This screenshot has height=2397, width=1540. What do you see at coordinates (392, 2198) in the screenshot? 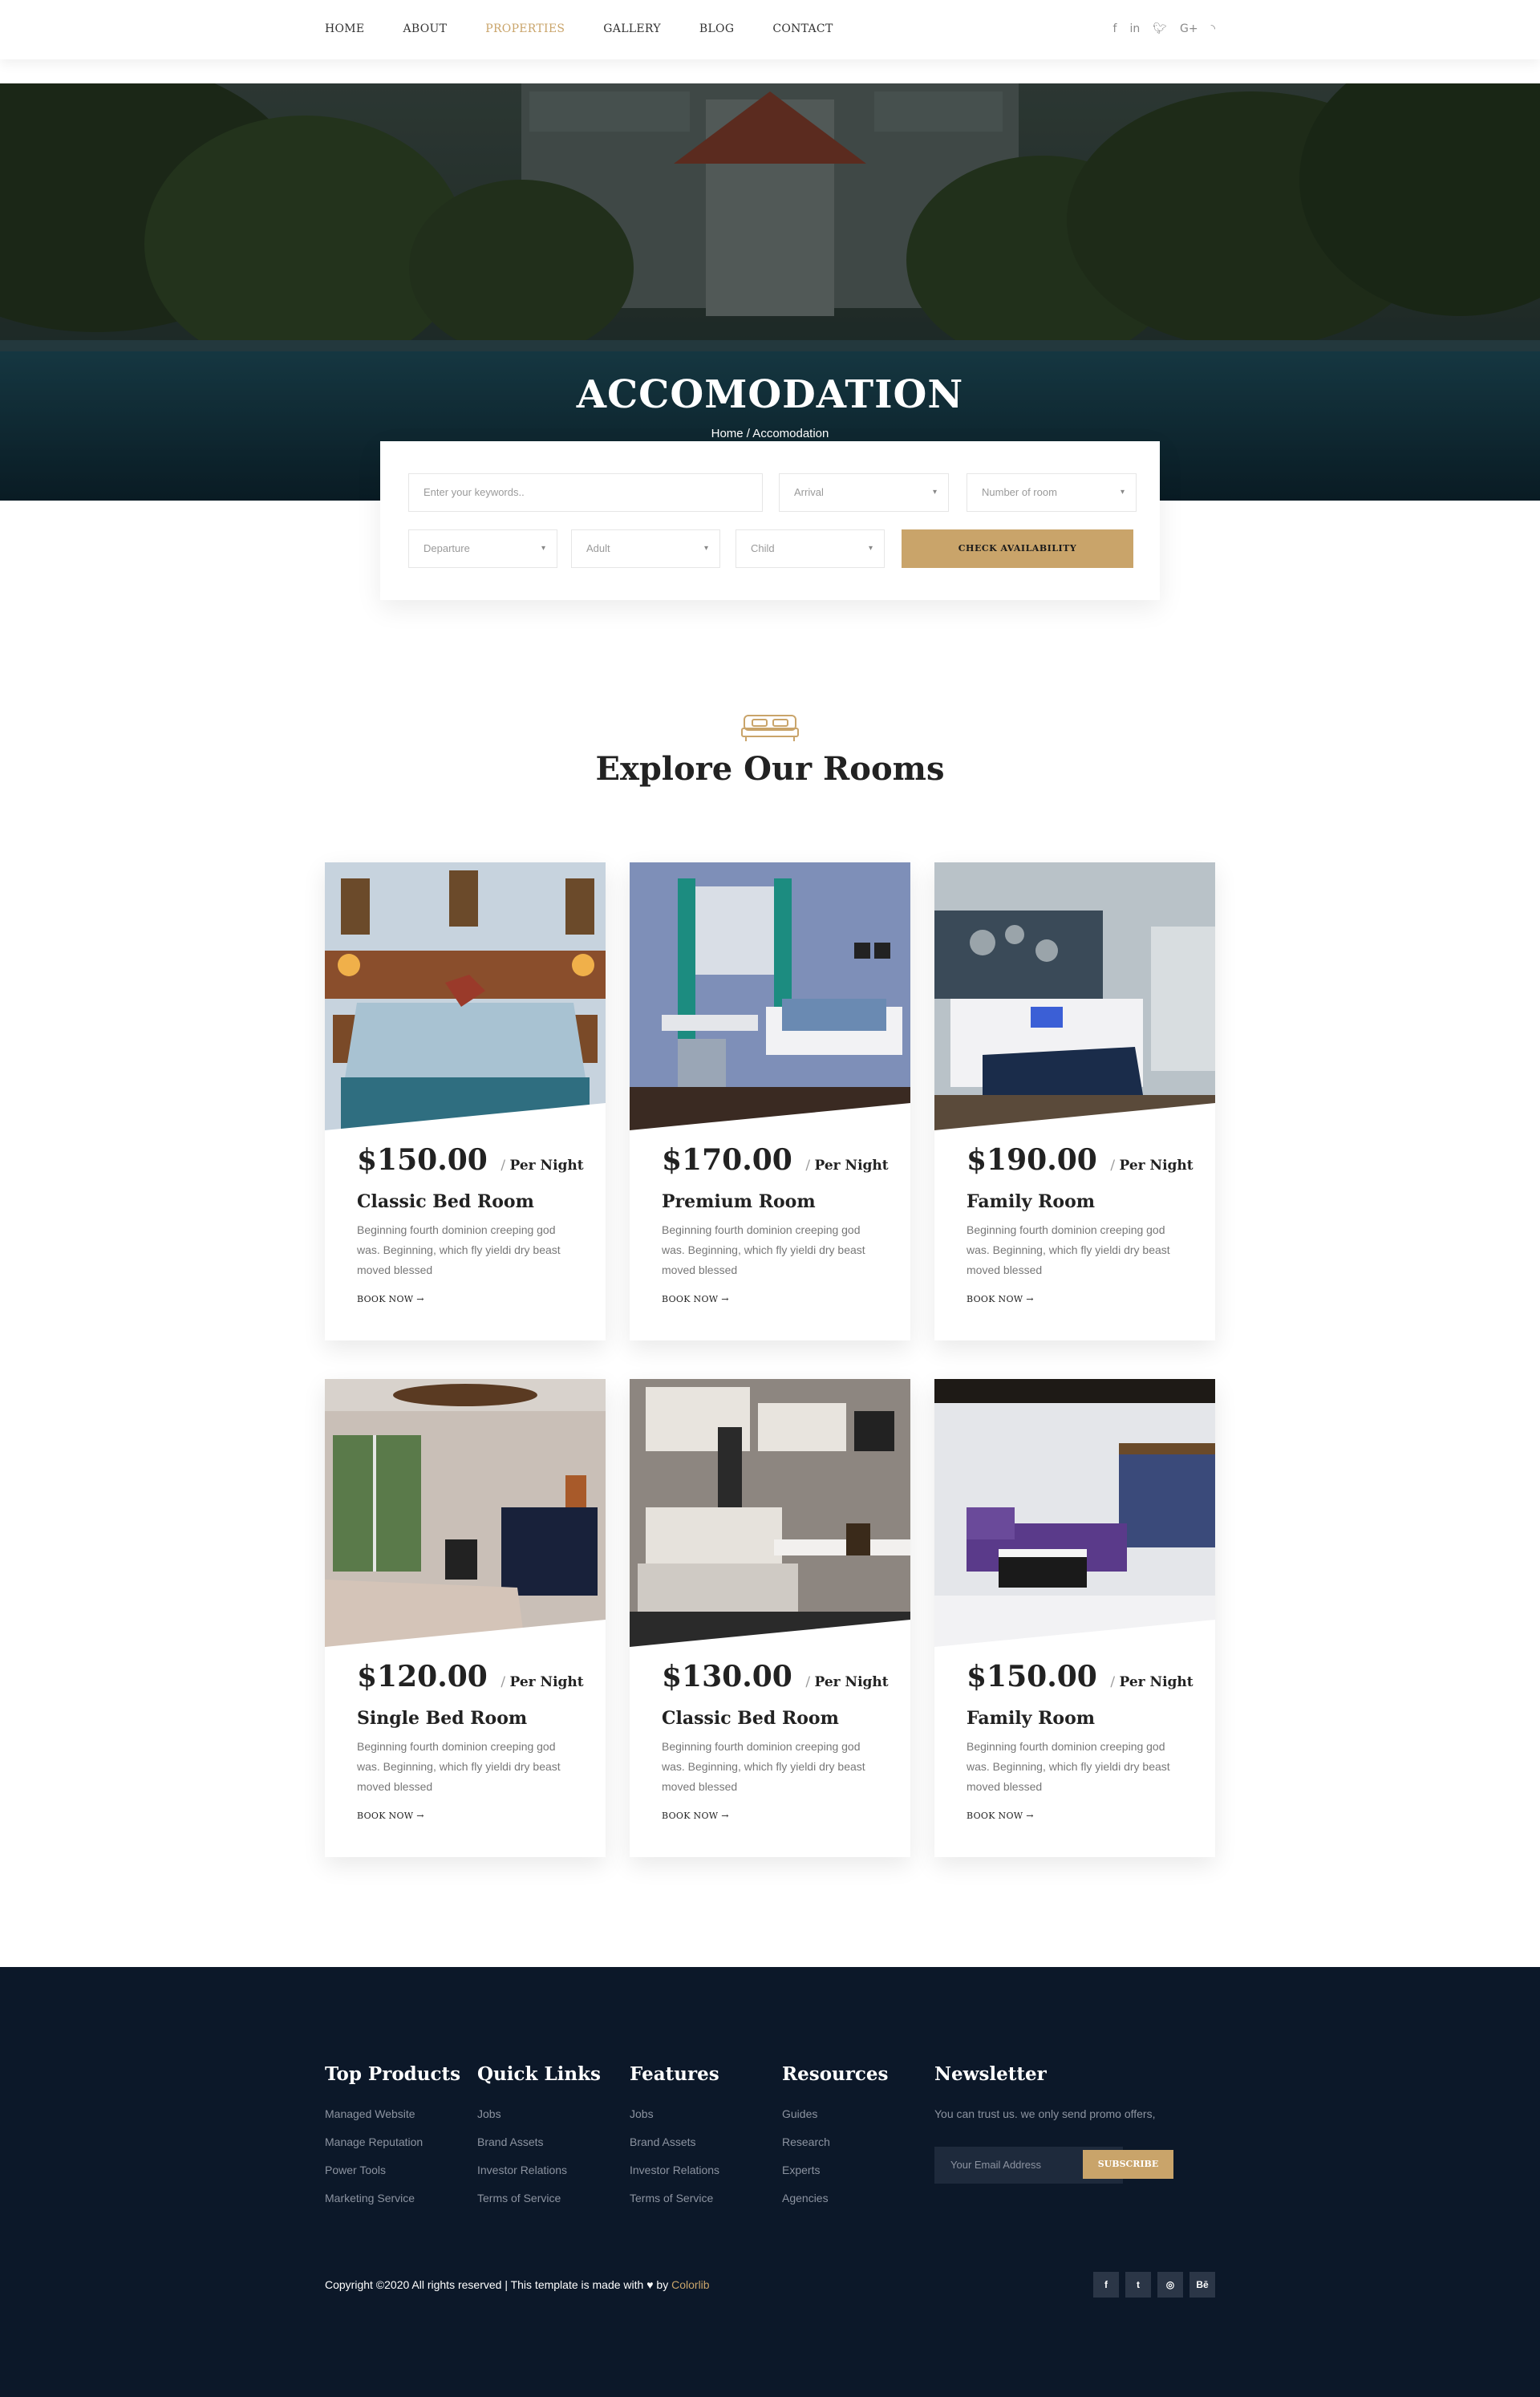
I see `footer-link: Marketing Service` at bounding box center [392, 2198].